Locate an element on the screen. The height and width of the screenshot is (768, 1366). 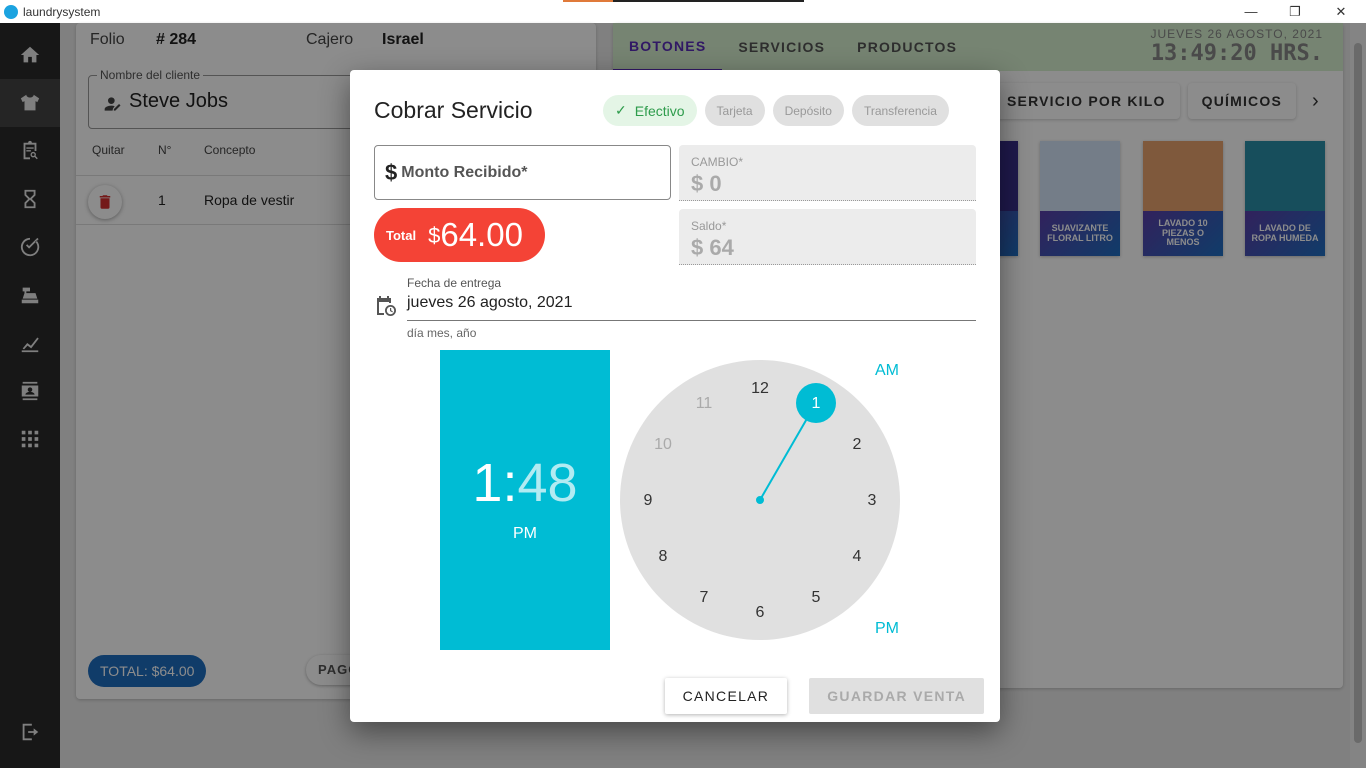
payment-transfer-chip: Transferencia is located at coordinates (900, 110).